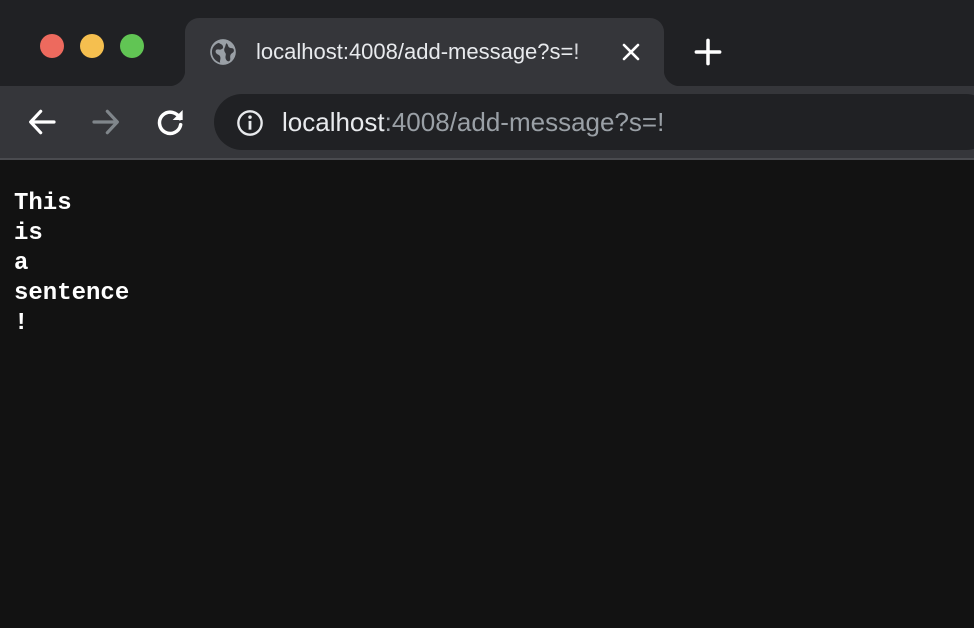 This screenshot has width=974, height=628. I want to click on globe-icon, so click(223, 52).